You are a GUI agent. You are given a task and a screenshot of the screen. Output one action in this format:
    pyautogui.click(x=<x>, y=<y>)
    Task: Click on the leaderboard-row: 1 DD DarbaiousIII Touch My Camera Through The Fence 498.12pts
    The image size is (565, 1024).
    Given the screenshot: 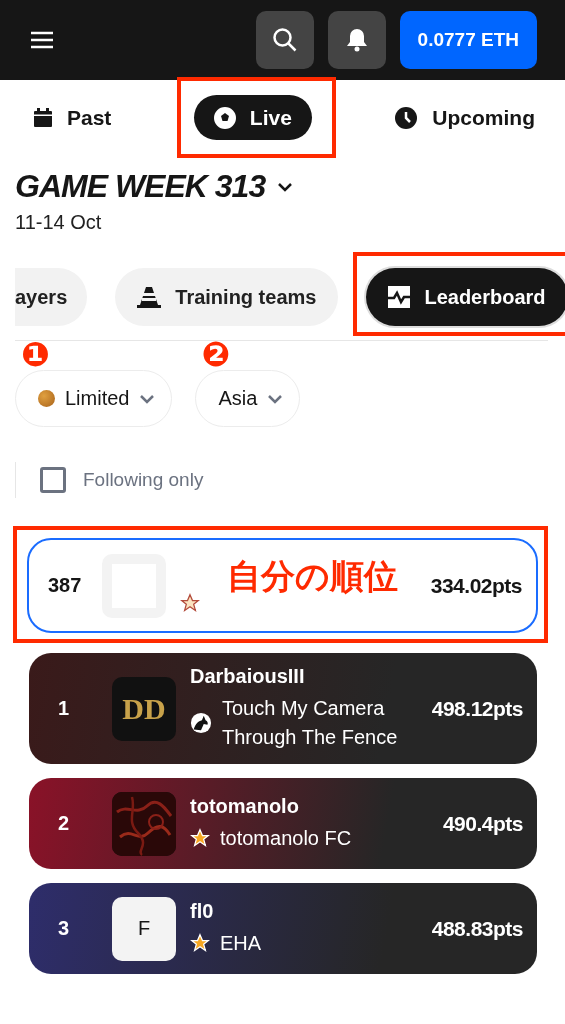 What is the action you would take?
    pyautogui.click(x=283, y=708)
    